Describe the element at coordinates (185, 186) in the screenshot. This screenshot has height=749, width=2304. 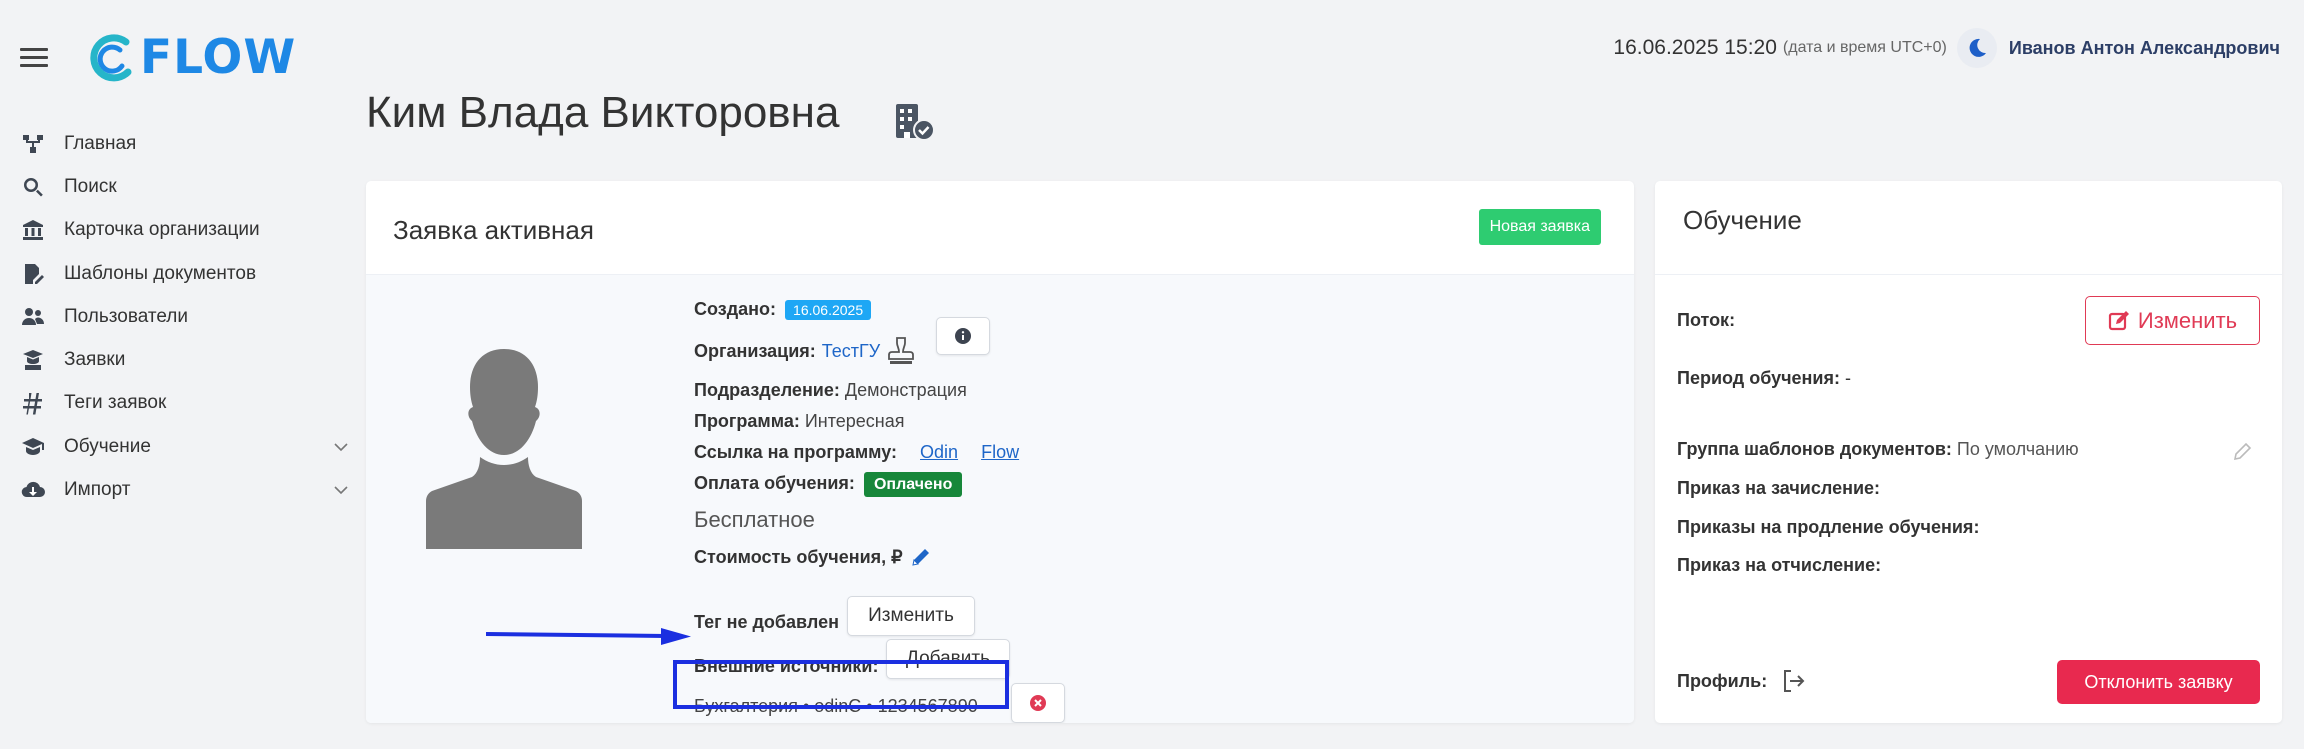
I see `sidebar-item-search: Поиск` at that location.